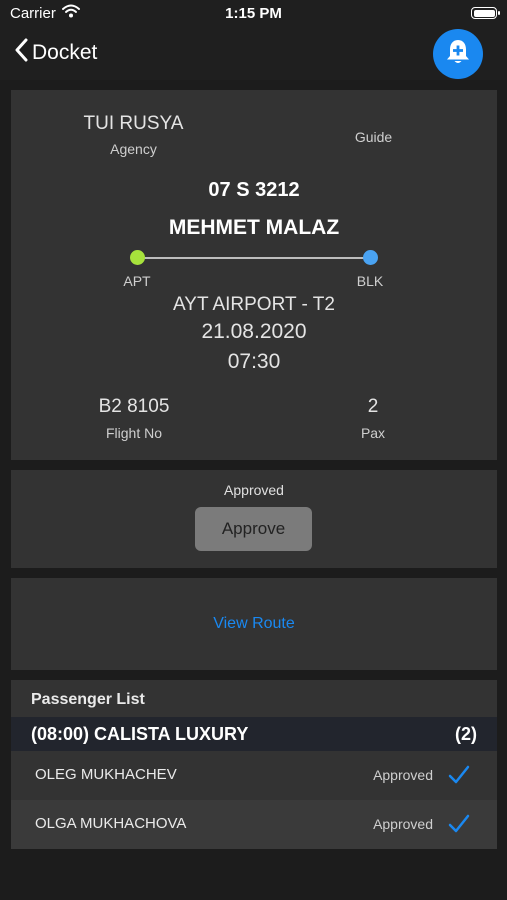 The height and width of the screenshot is (900, 507). I want to click on add-notification-button, so click(458, 54).